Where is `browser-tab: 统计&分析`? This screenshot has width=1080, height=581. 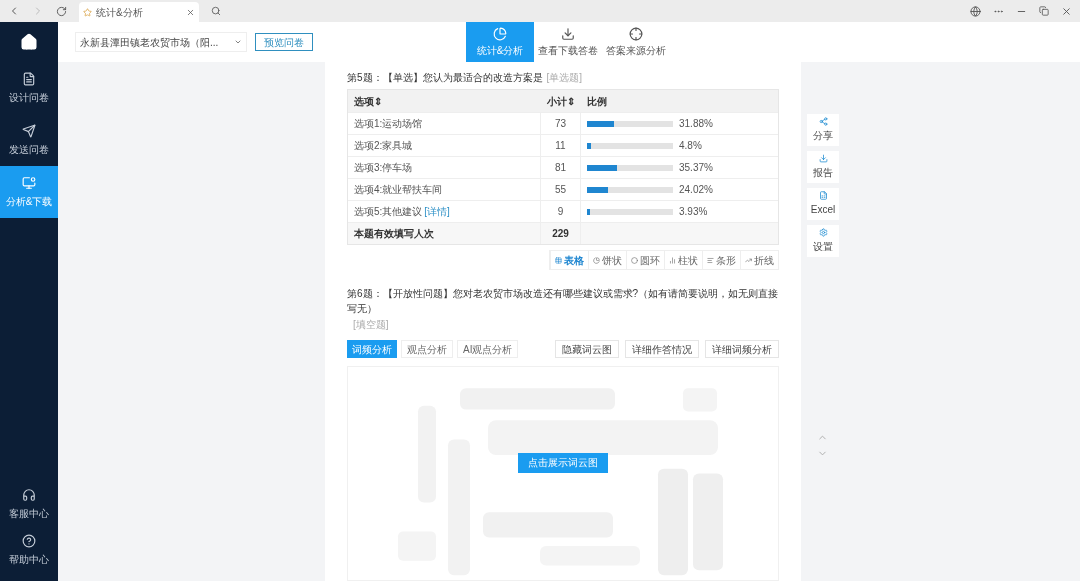 browser-tab: 统计&分析 is located at coordinates (139, 12).